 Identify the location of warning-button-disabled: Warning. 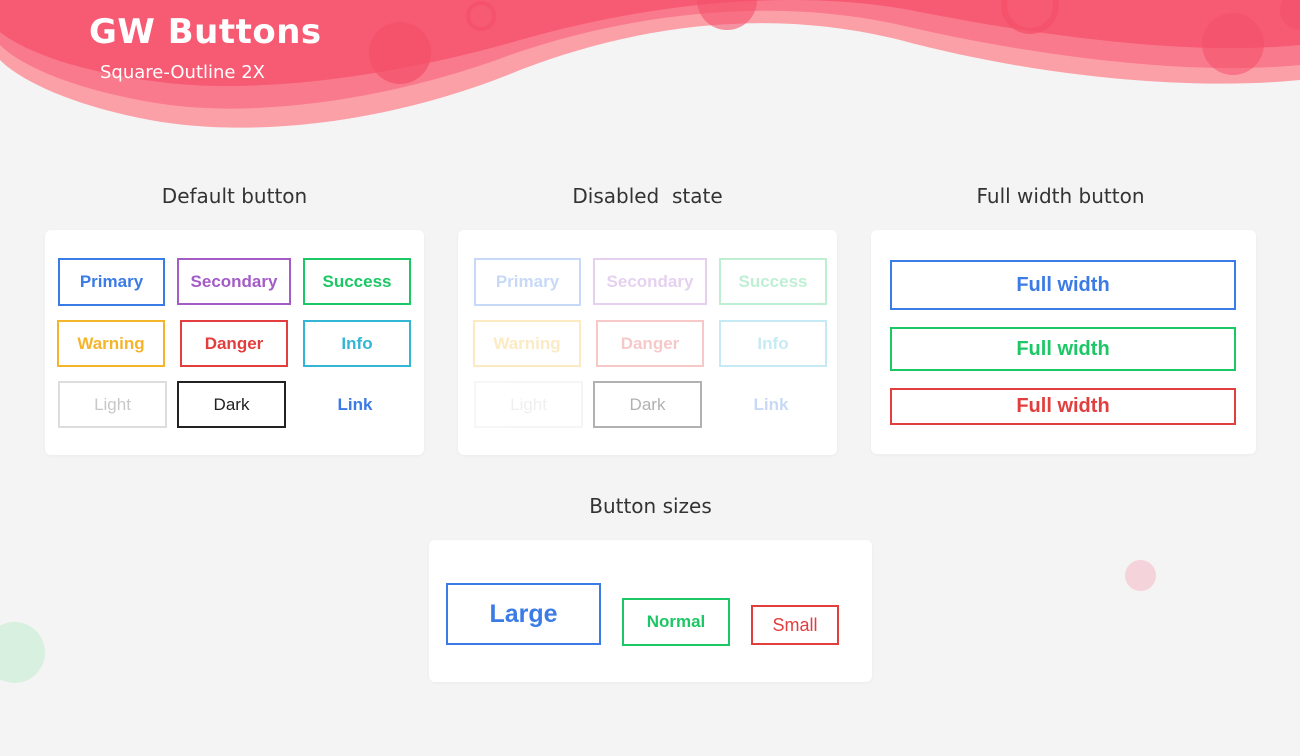
(527, 343).